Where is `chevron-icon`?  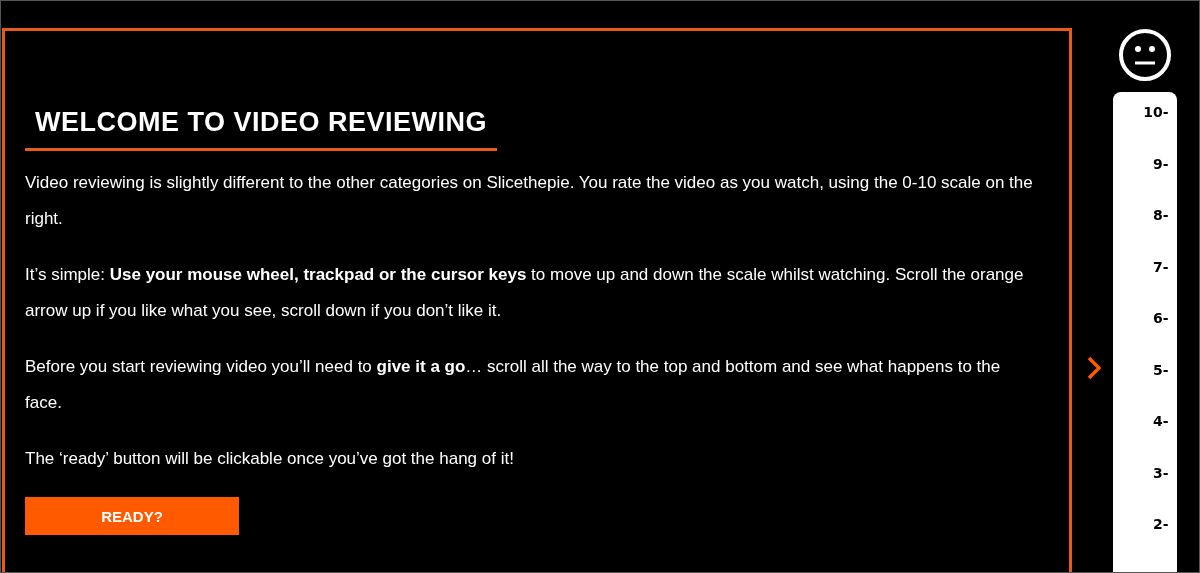
chevron-icon is located at coordinates (1093, 367).